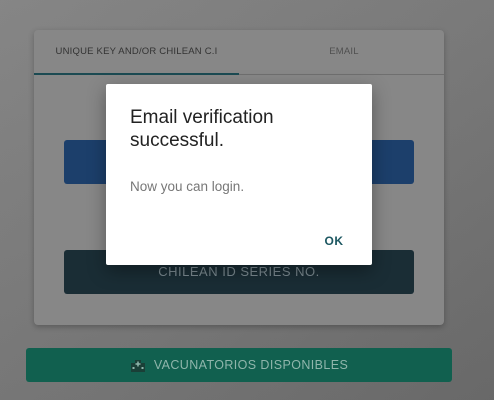  Describe the element at coordinates (334, 241) in the screenshot. I see `ok-button: OK` at that location.